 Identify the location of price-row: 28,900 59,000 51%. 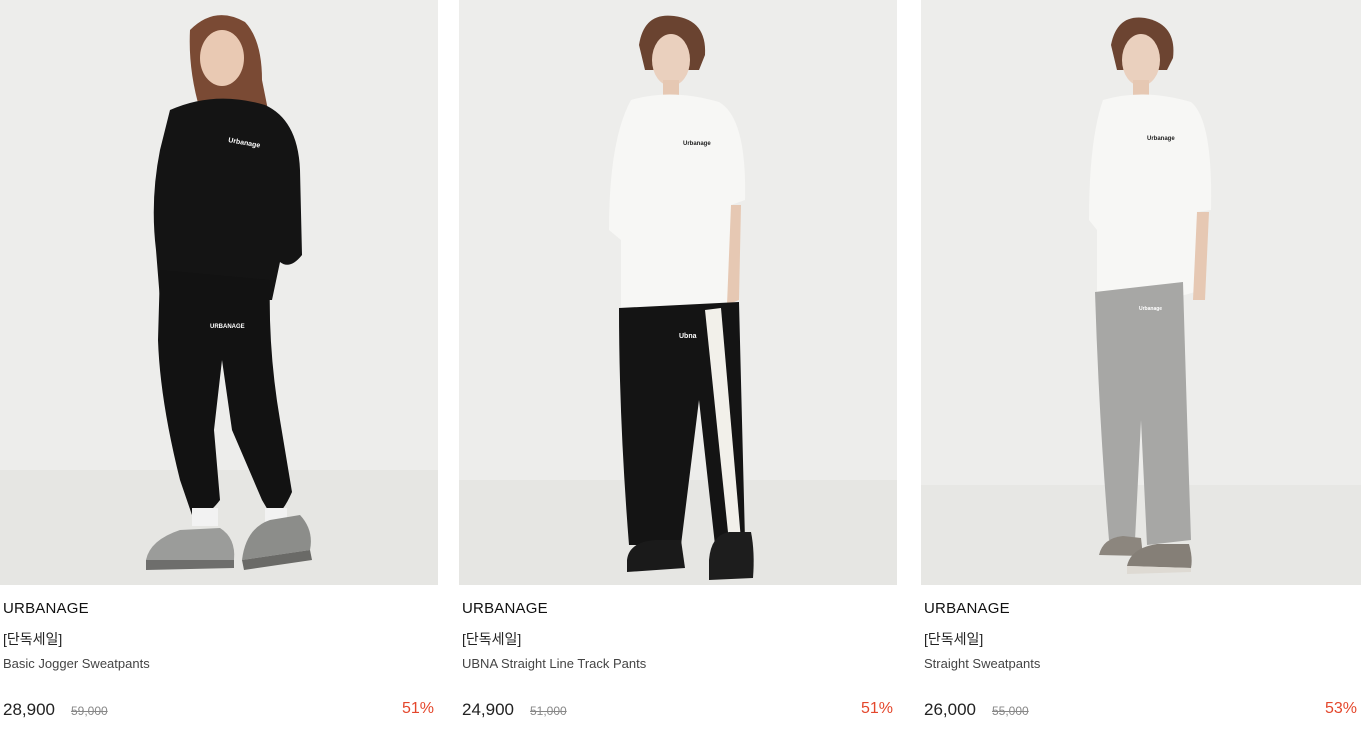
(218, 711).